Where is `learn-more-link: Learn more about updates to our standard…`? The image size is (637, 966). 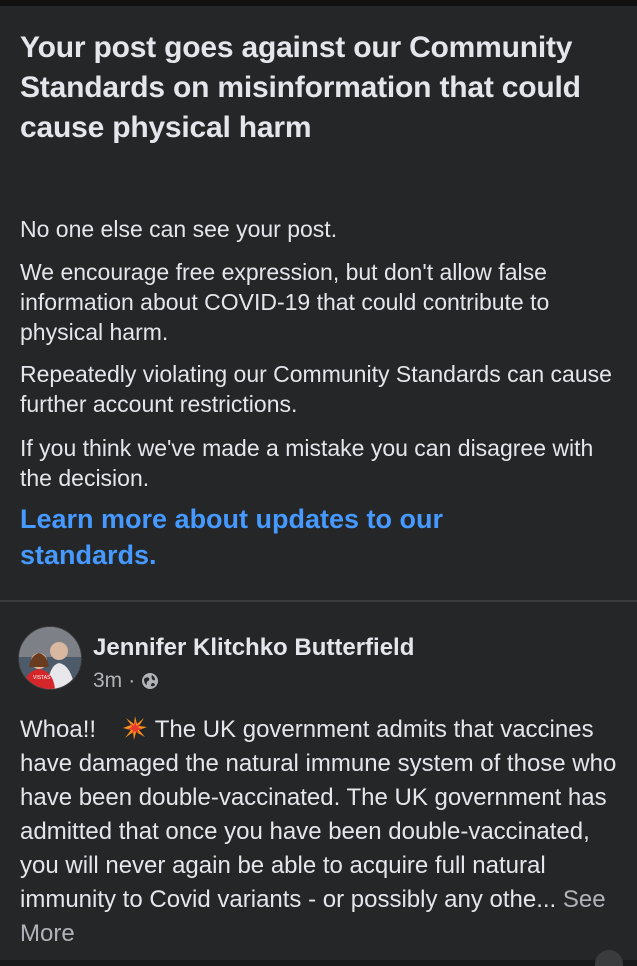 learn-more-link: Learn more about updates to our standard… is located at coordinates (280, 537).